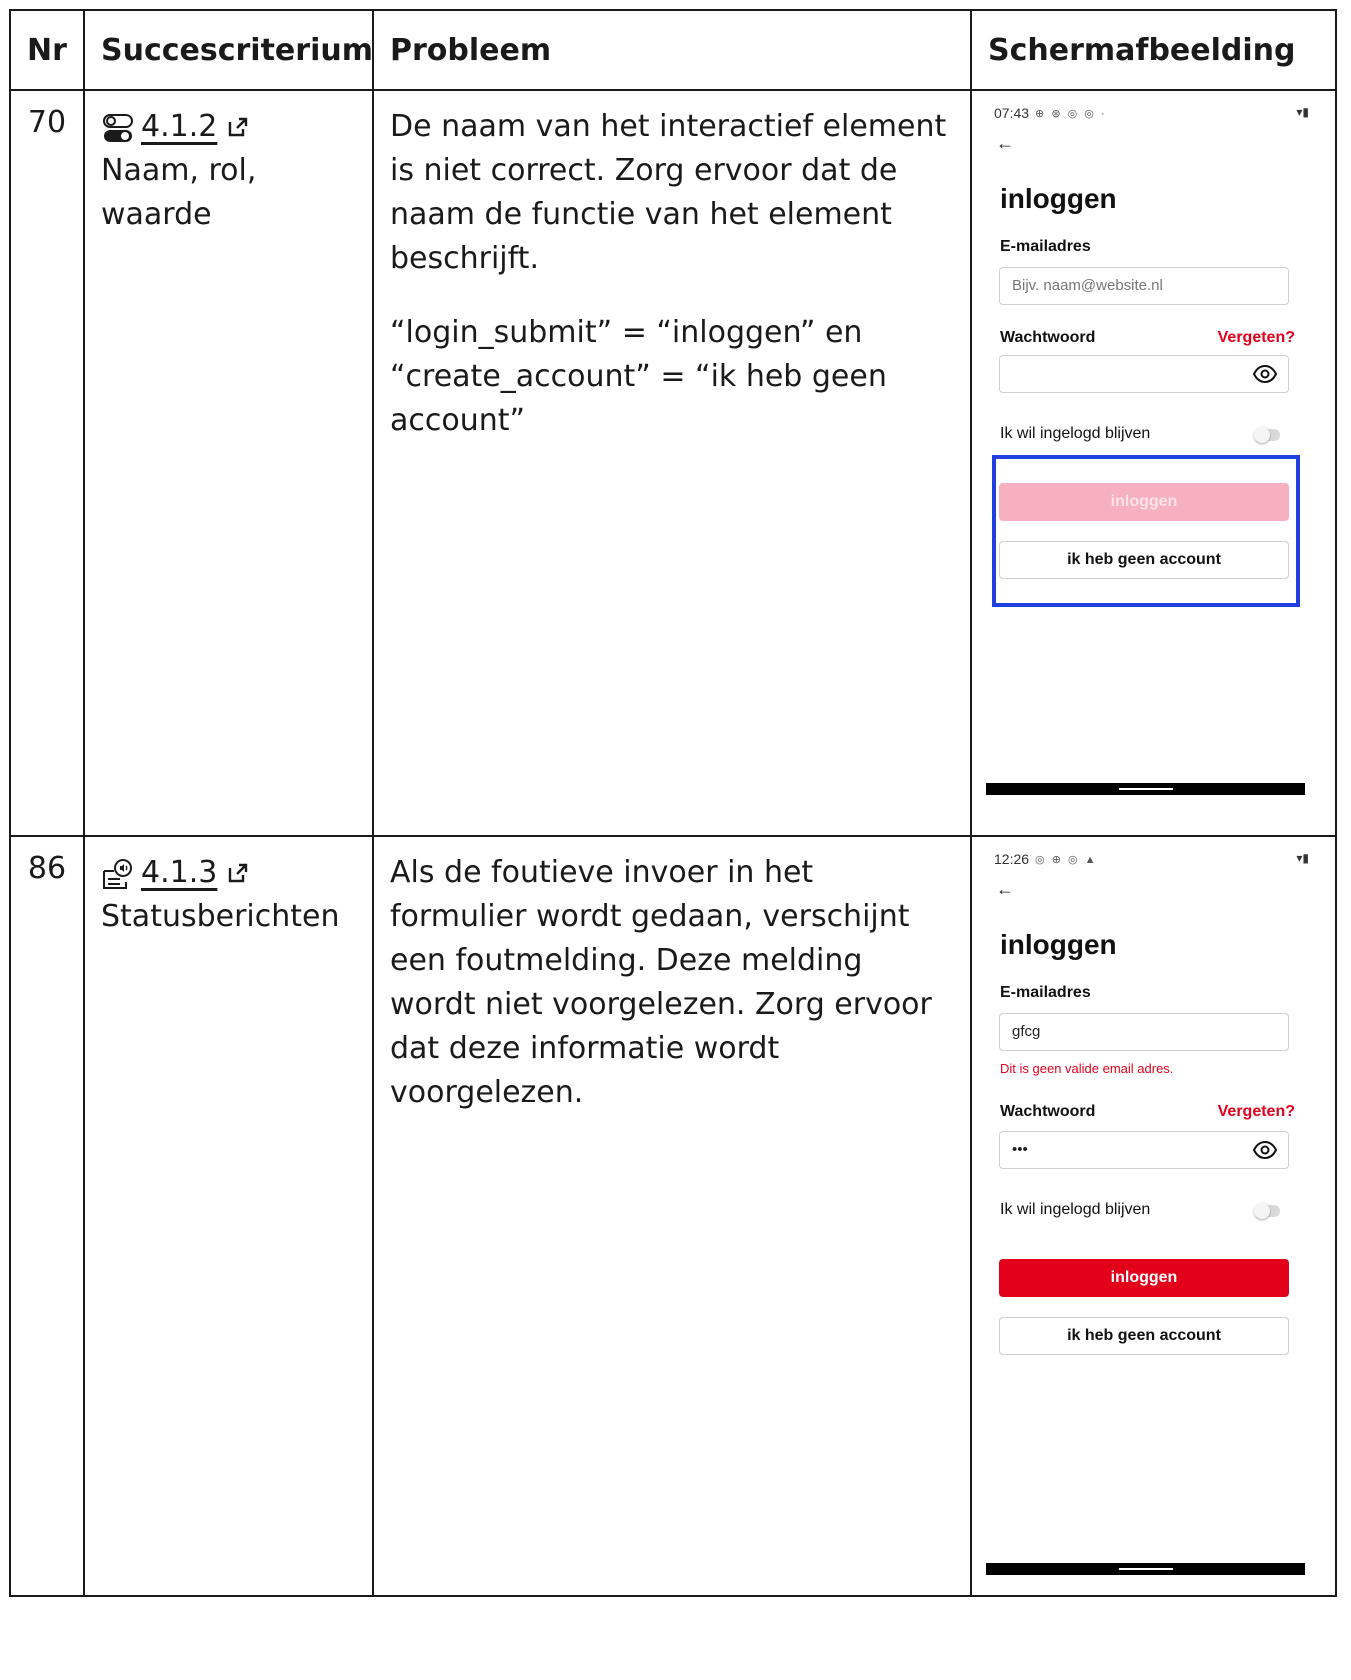 Image resolution: width=1351 pixels, height=1680 pixels. I want to click on status-time: 12:26, so click(1012, 859).